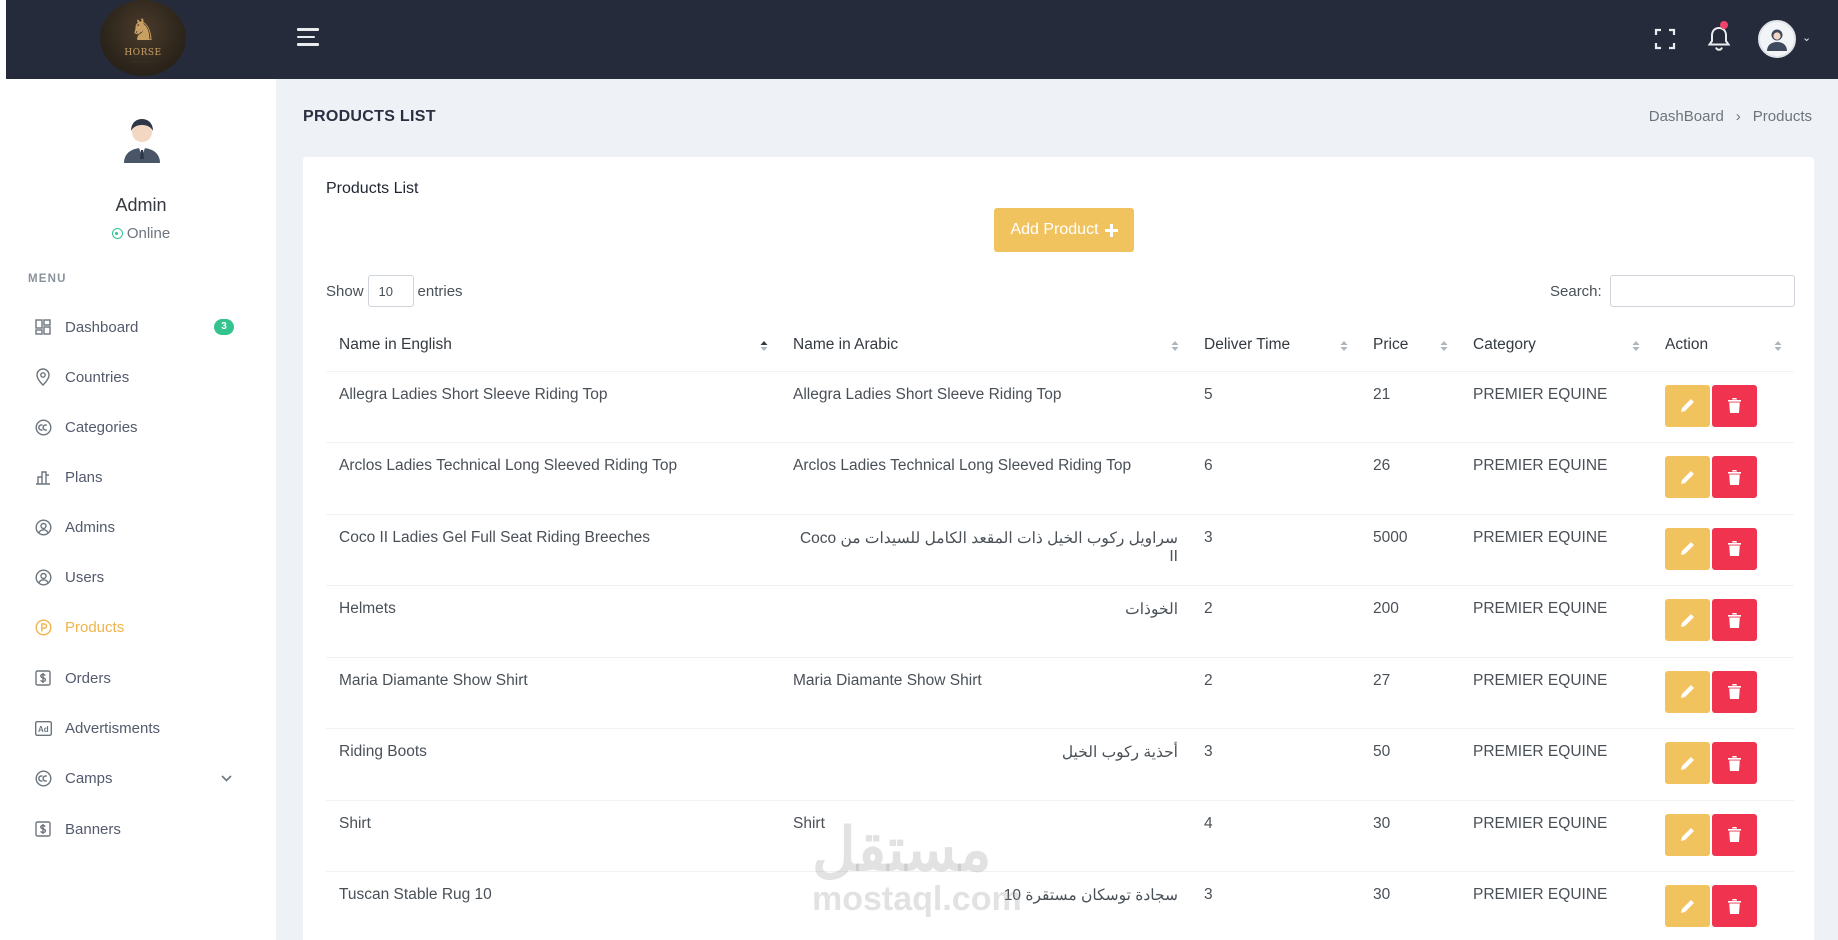 This screenshot has height=940, width=1838. I want to click on sidebar-item-label: Users, so click(85, 577).